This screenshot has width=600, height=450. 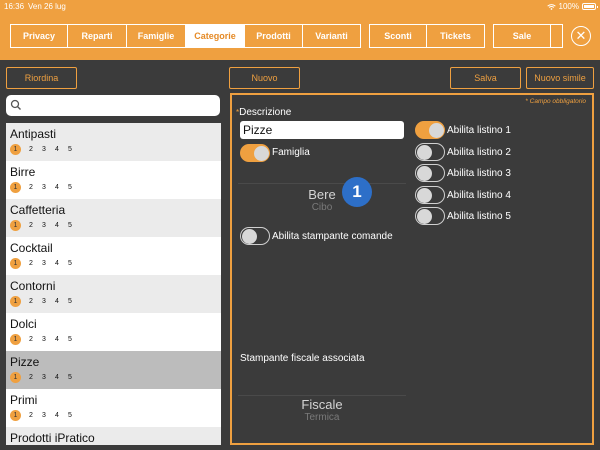 What do you see at coordinates (581, 36) in the screenshot?
I see `close-button: ✕` at bounding box center [581, 36].